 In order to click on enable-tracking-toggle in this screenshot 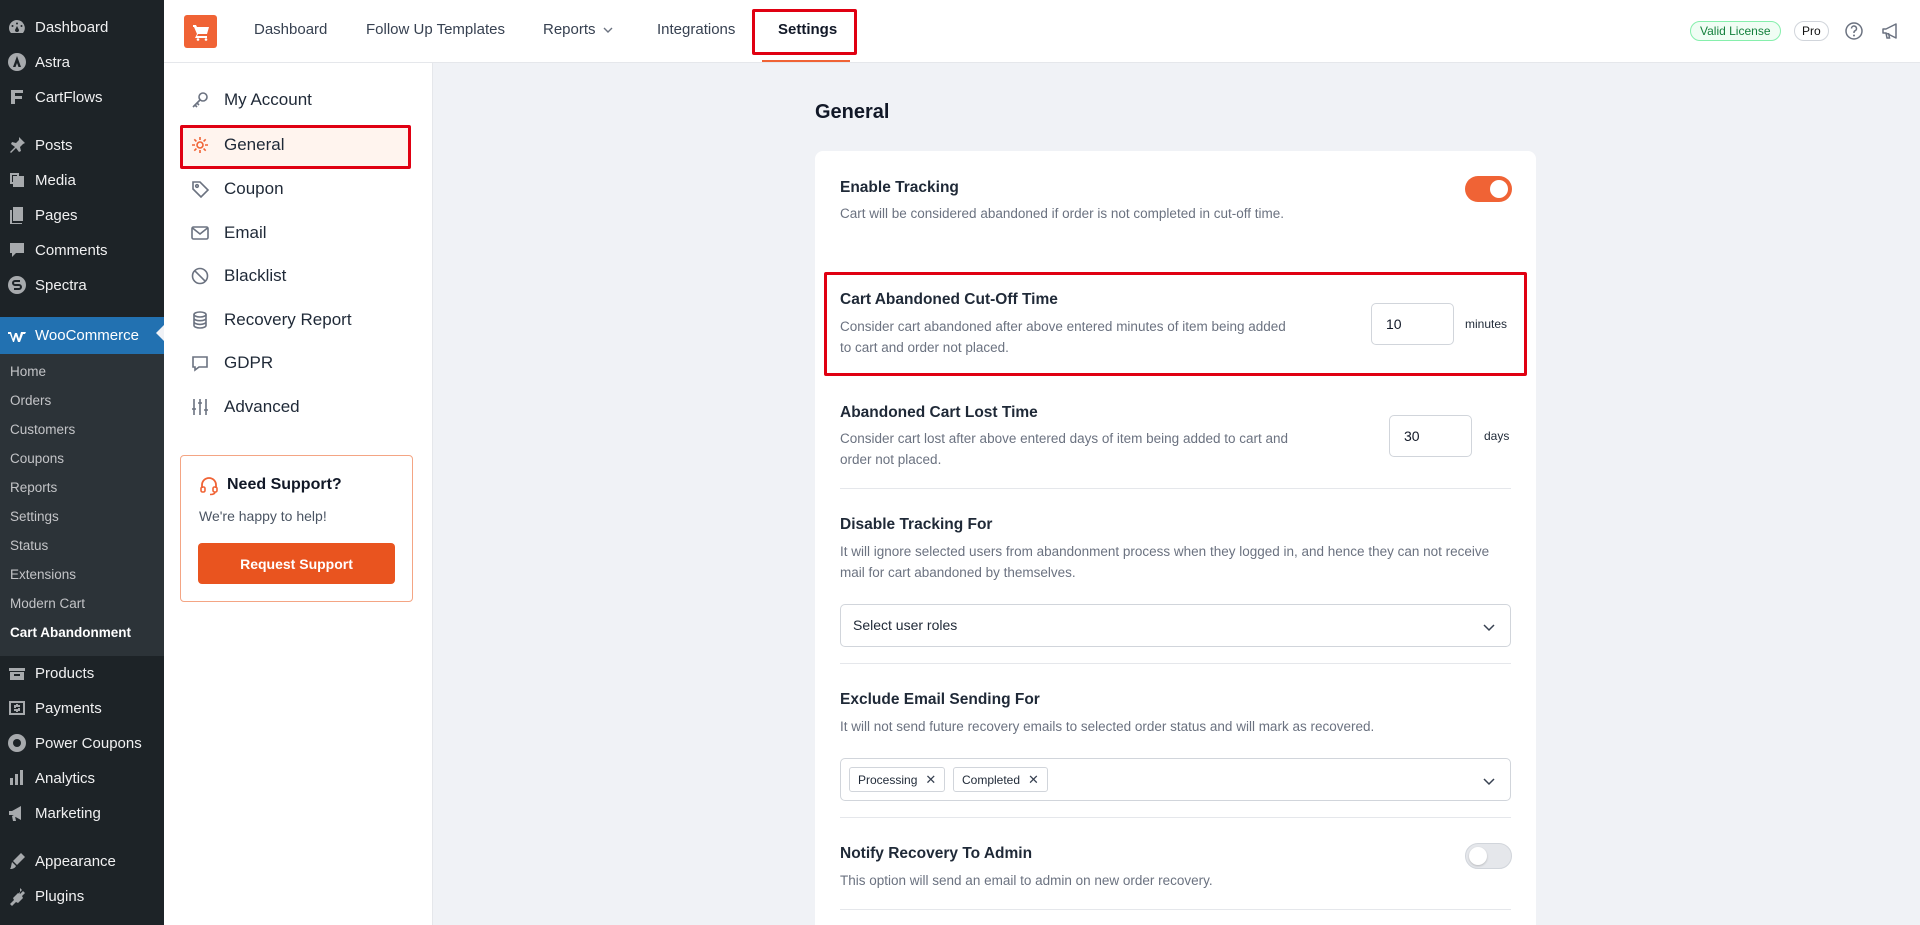, I will do `click(1488, 189)`.